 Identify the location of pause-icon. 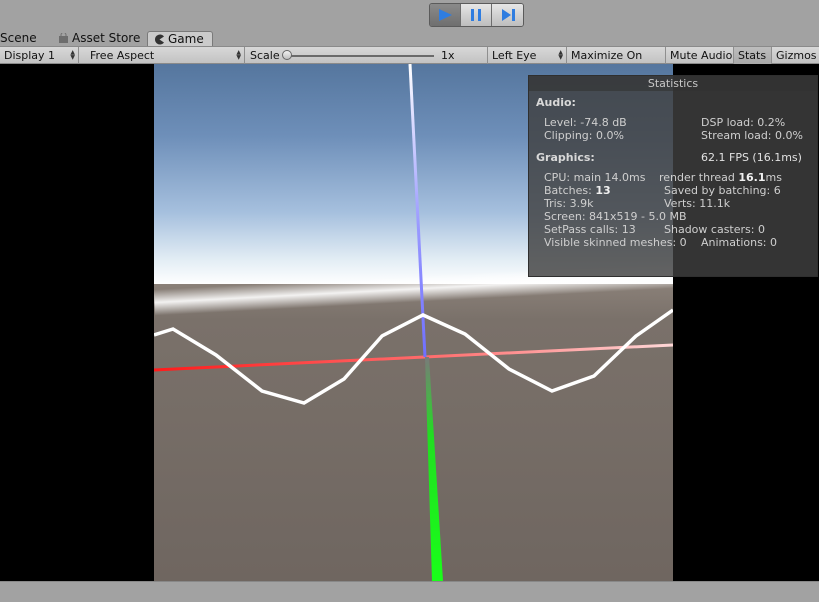
(476, 15).